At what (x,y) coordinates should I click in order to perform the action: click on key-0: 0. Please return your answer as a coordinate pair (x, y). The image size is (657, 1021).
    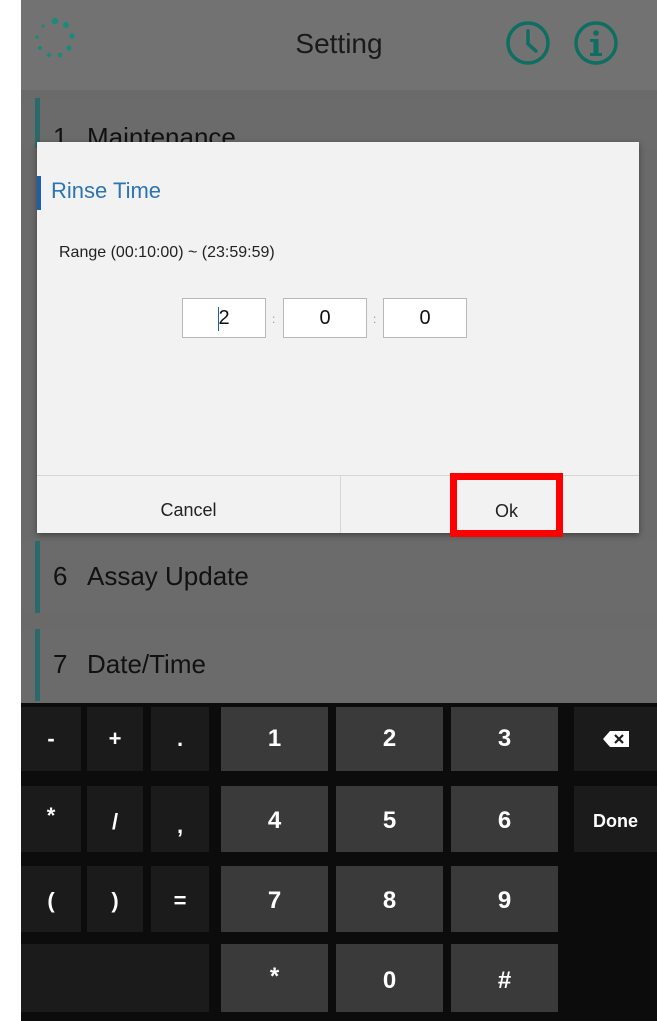
    Looking at the image, I should click on (389, 978).